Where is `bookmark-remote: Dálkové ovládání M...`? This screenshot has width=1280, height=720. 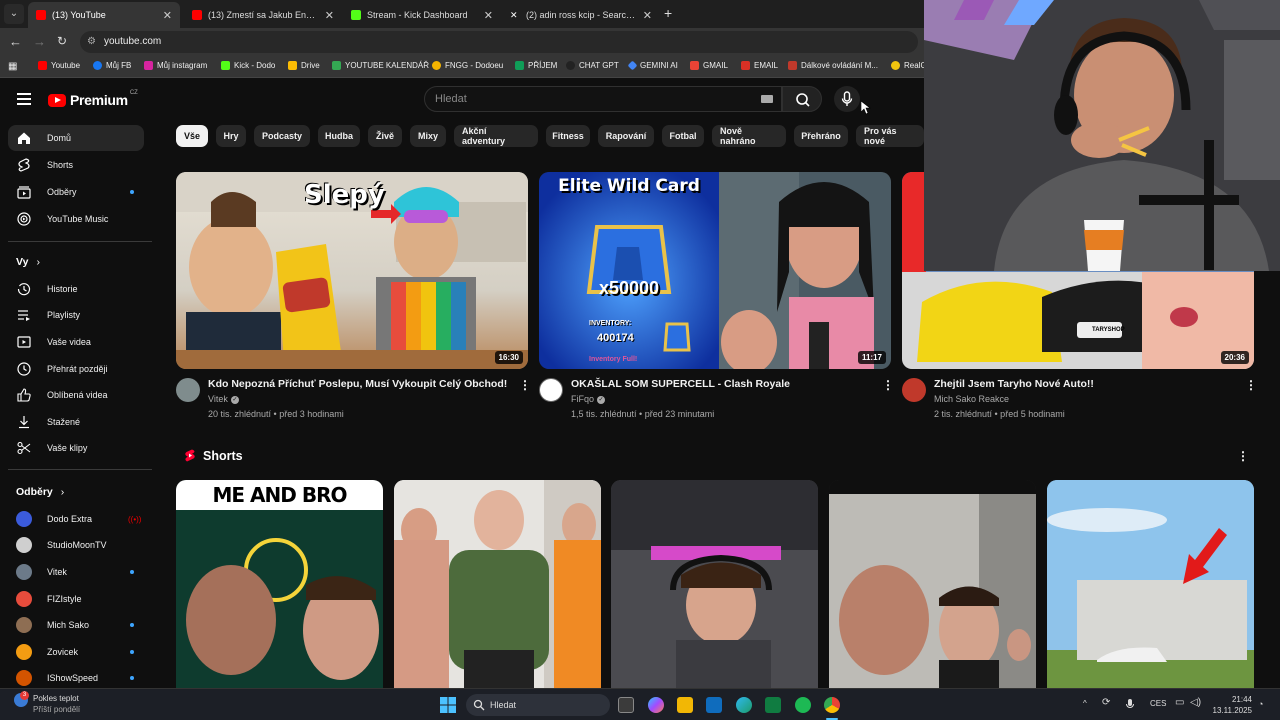
bookmark-remote: Dálkové ovládání M... is located at coordinates (833, 65).